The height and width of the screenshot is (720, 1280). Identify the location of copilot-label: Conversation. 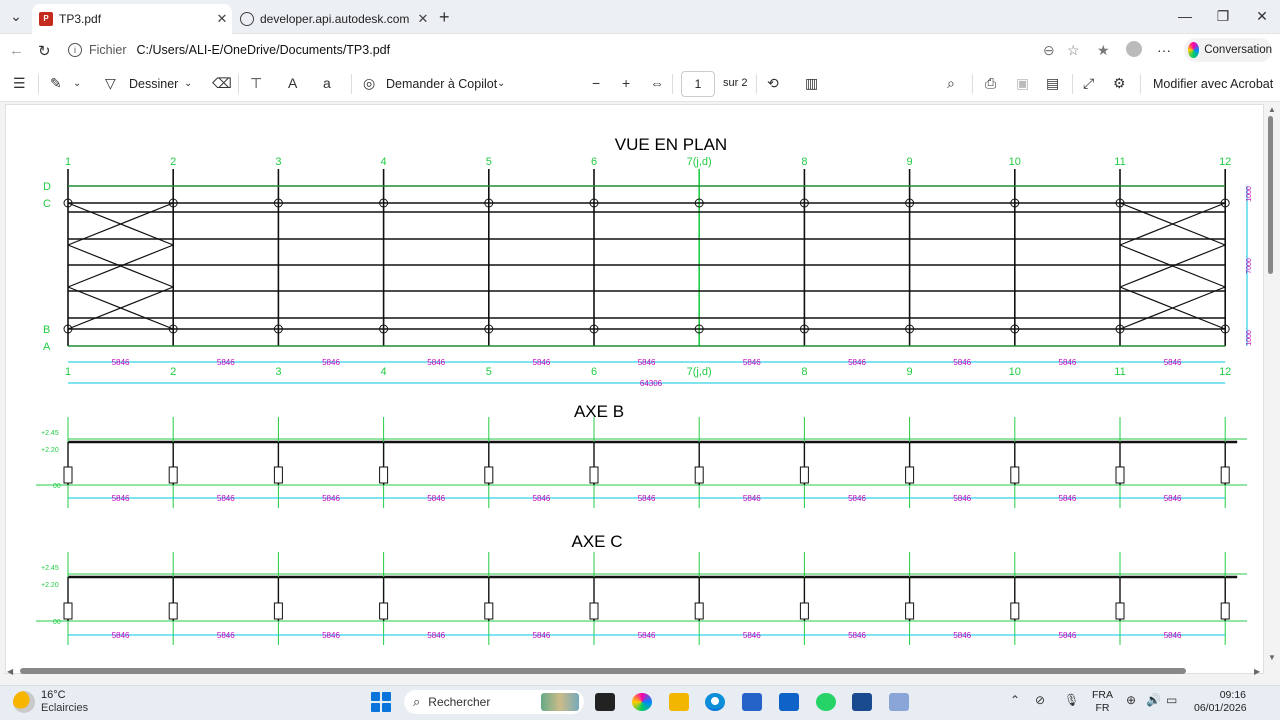
(1238, 50).